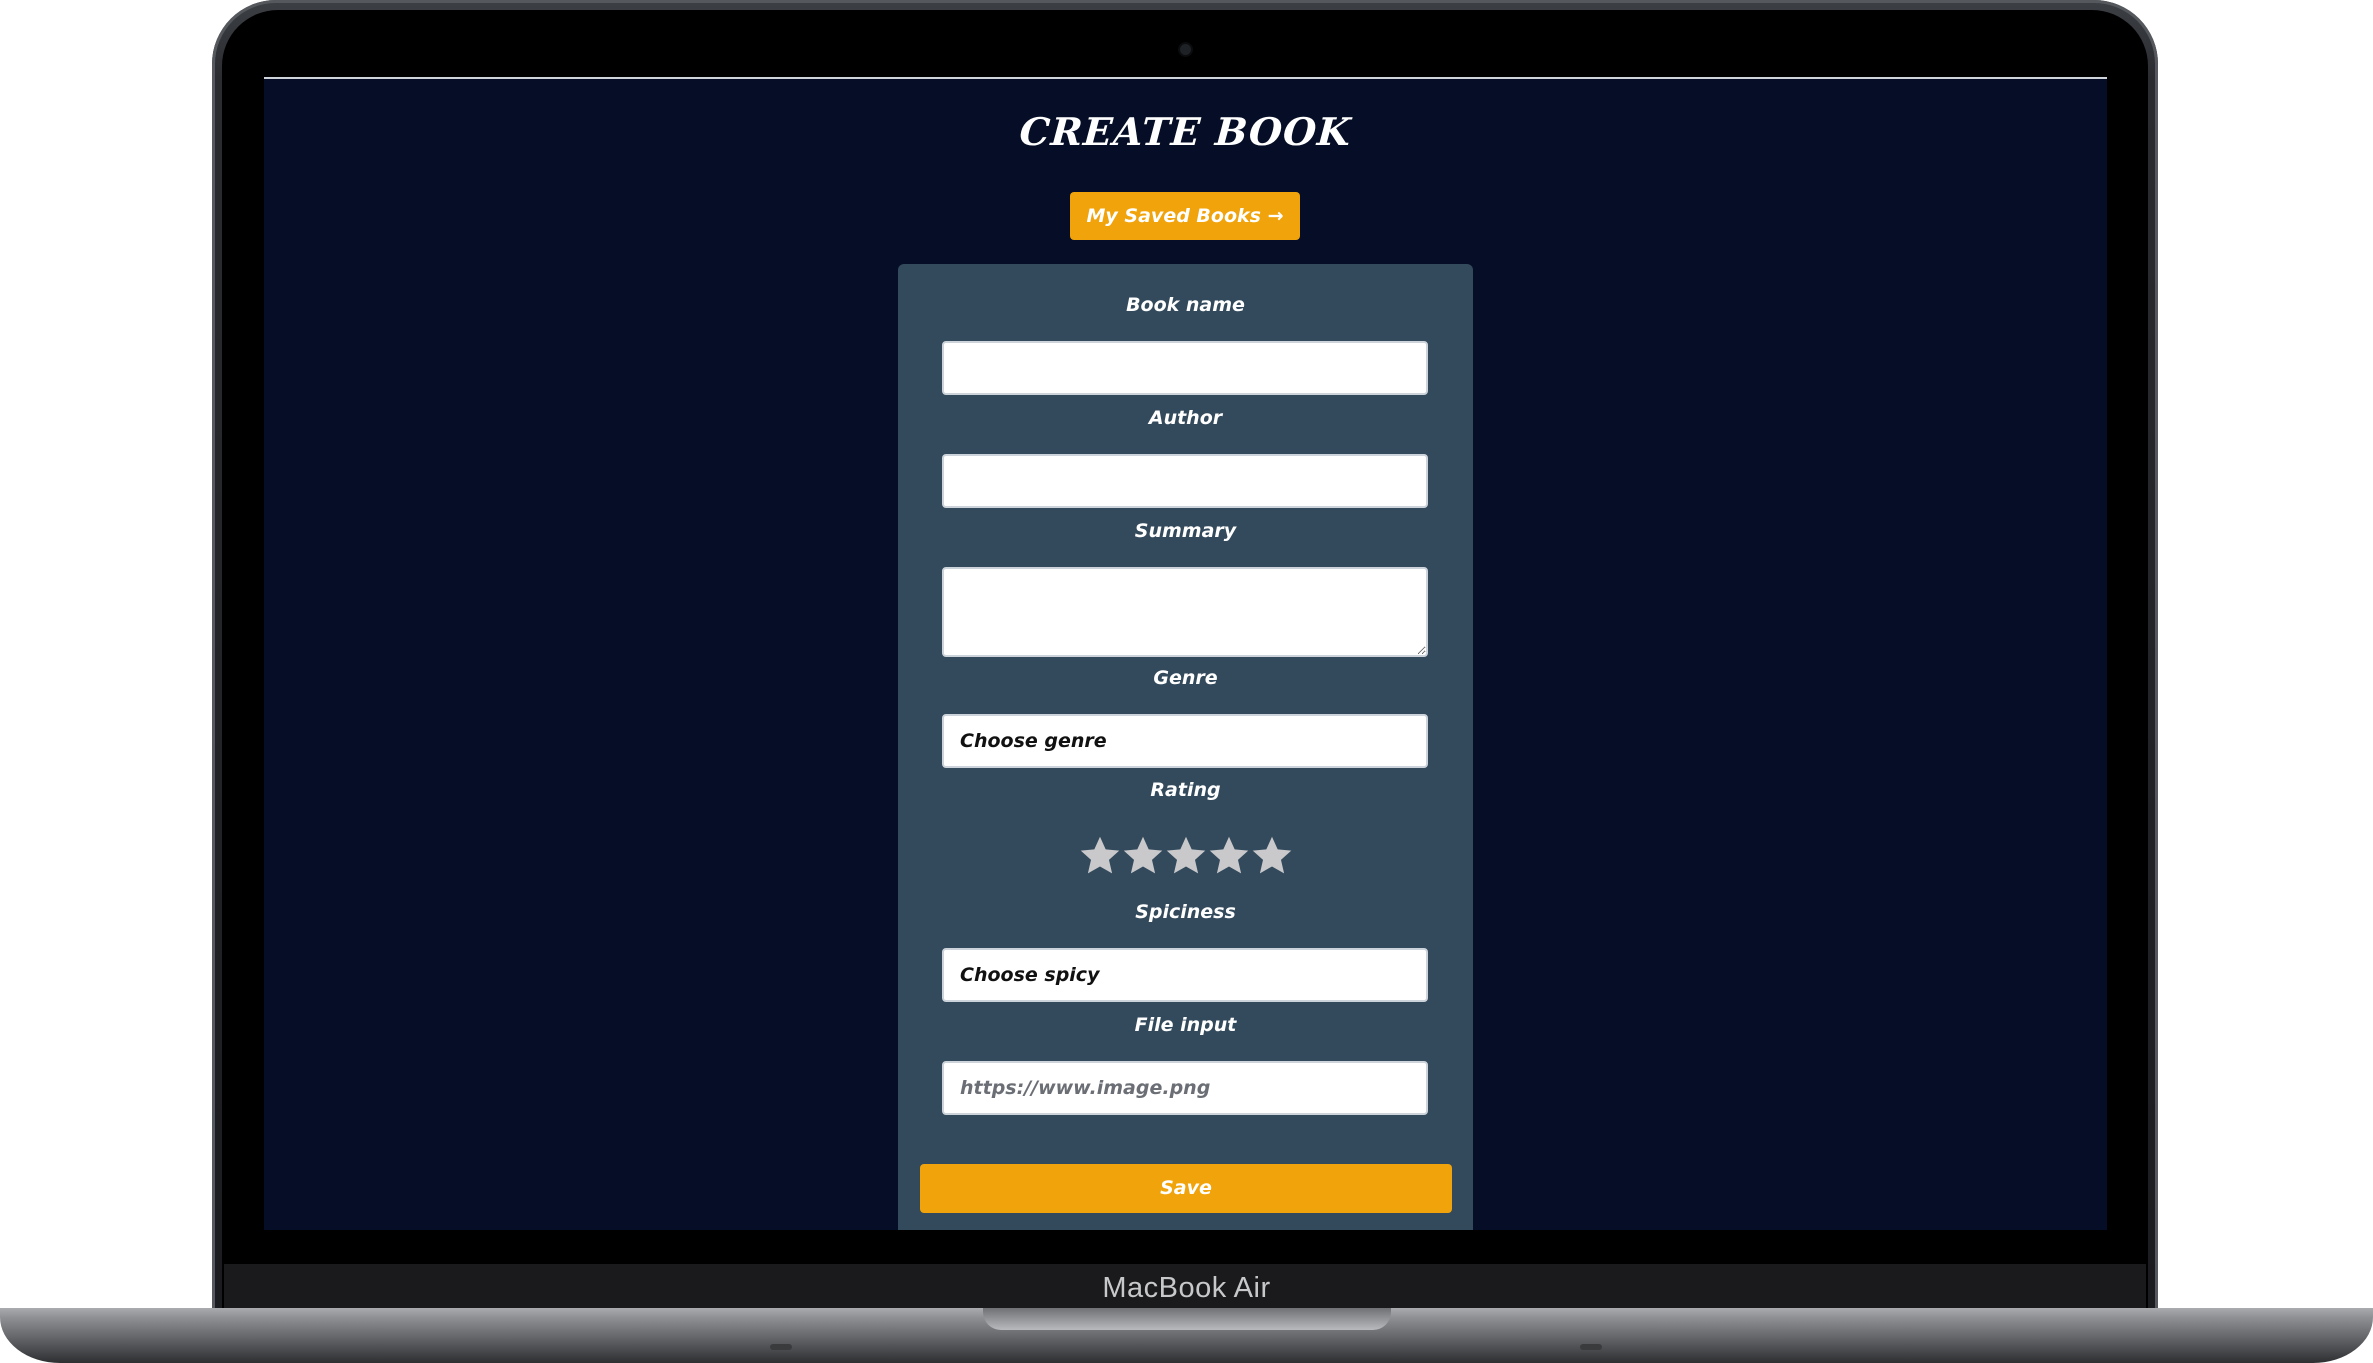 The height and width of the screenshot is (1363, 2373). I want to click on rating-label: Rating, so click(1185, 790).